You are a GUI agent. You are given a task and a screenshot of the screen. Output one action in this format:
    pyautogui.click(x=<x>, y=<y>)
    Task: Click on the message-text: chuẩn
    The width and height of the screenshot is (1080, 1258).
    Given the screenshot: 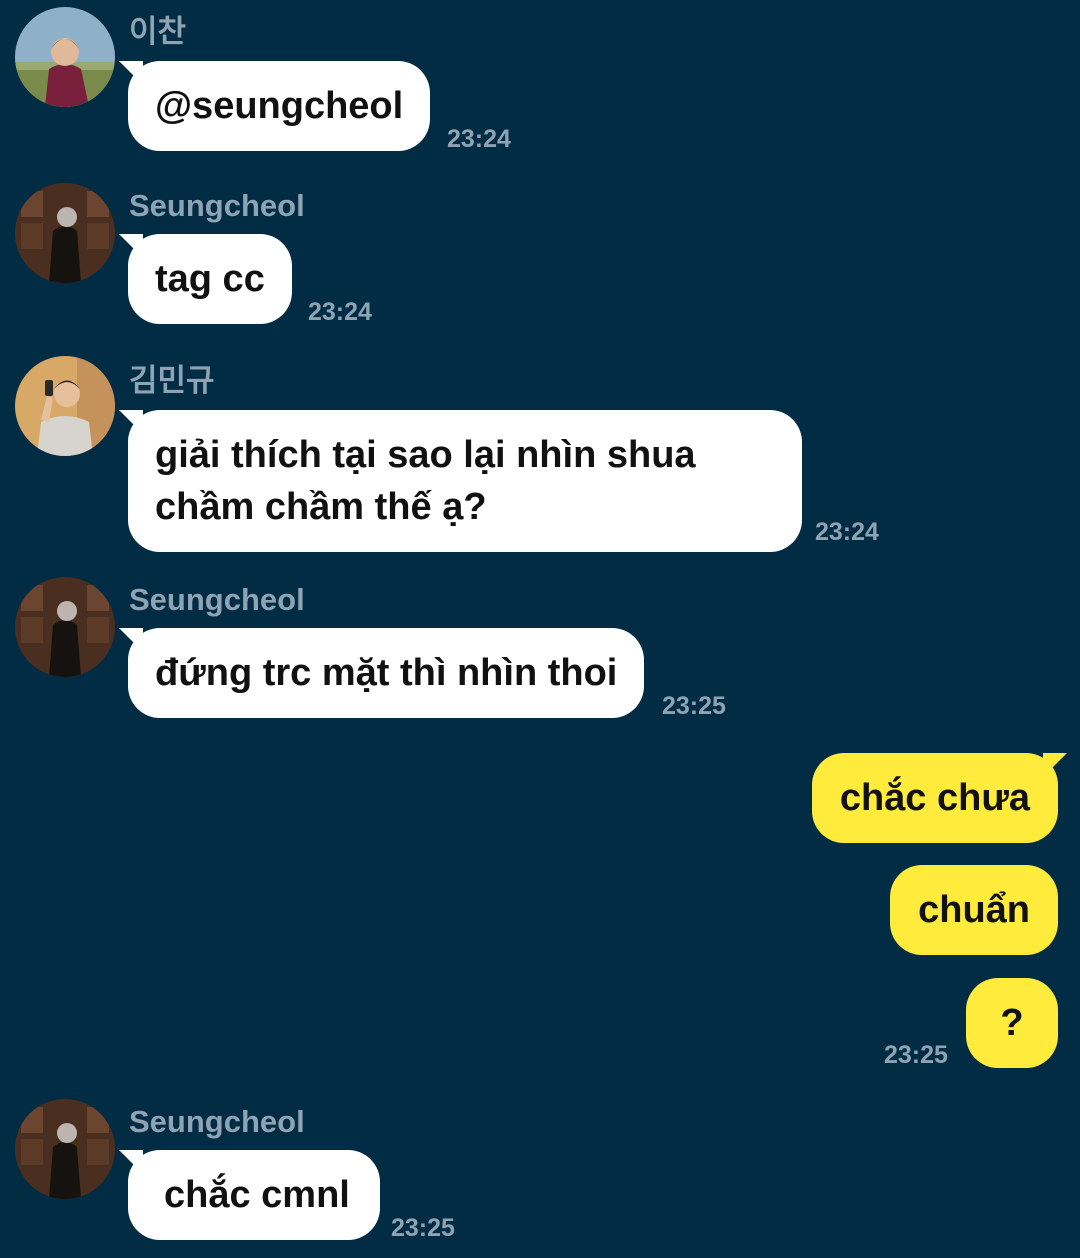 What is the action you would take?
    pyautogui.click(x=974, y=910)
    